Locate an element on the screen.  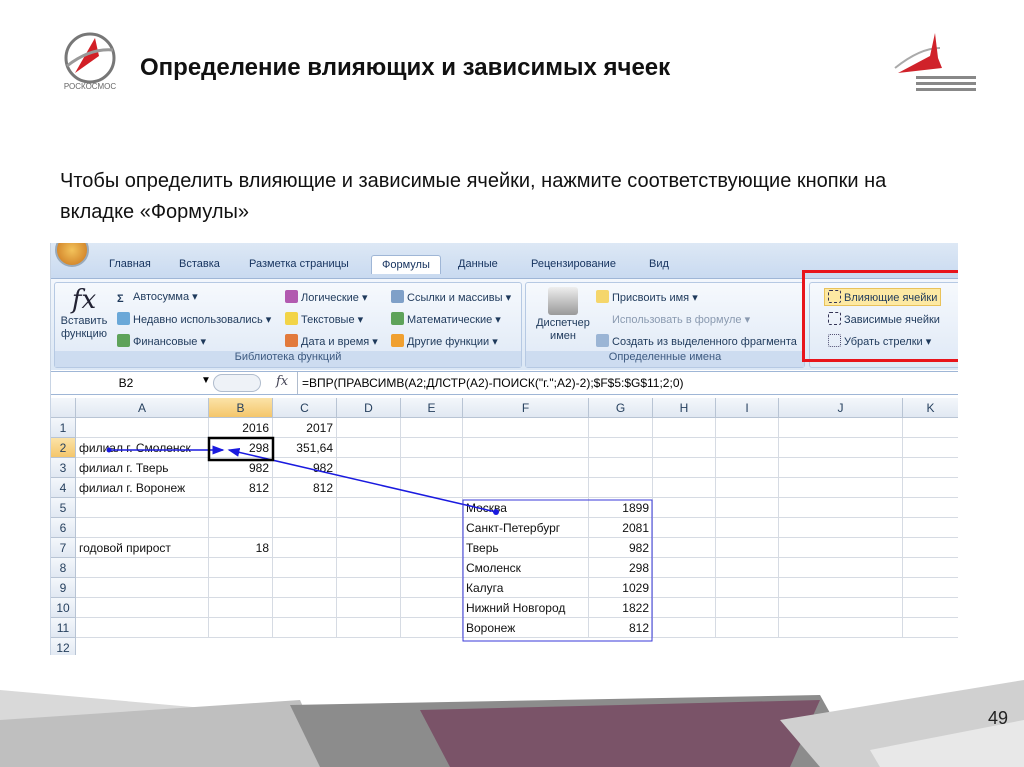
academy-logo is located at coordinates (935, 62).